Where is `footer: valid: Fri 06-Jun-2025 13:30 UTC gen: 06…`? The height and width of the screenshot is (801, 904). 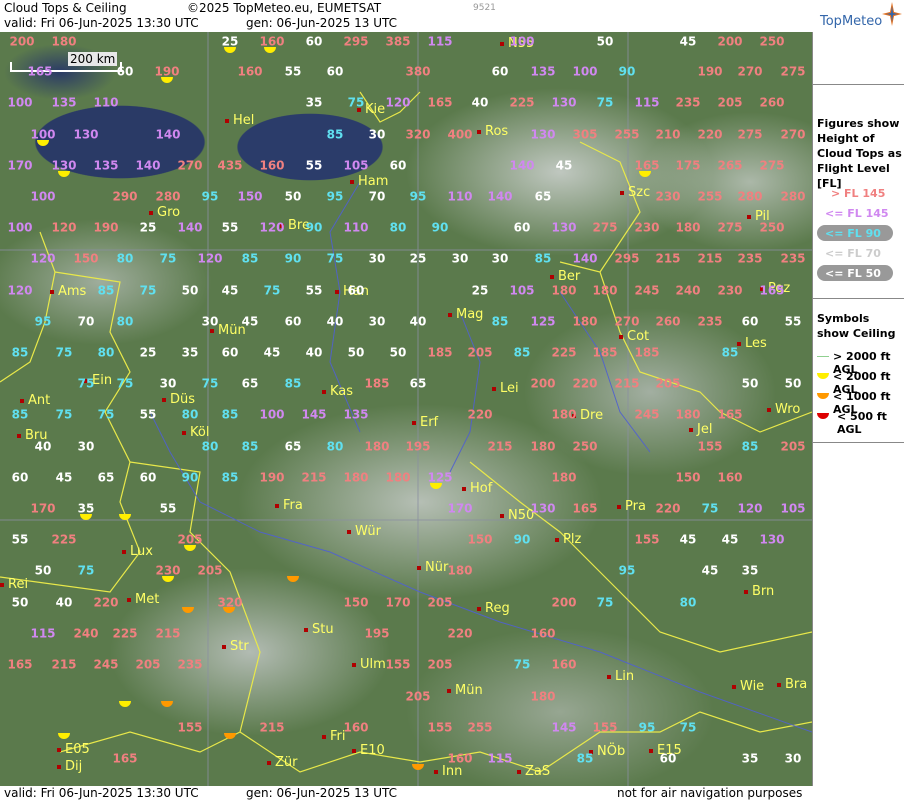
footer: valid: Fri 06-Jun-2025 13:30 UTC gen: 06… is located at coordinates (406, 793).